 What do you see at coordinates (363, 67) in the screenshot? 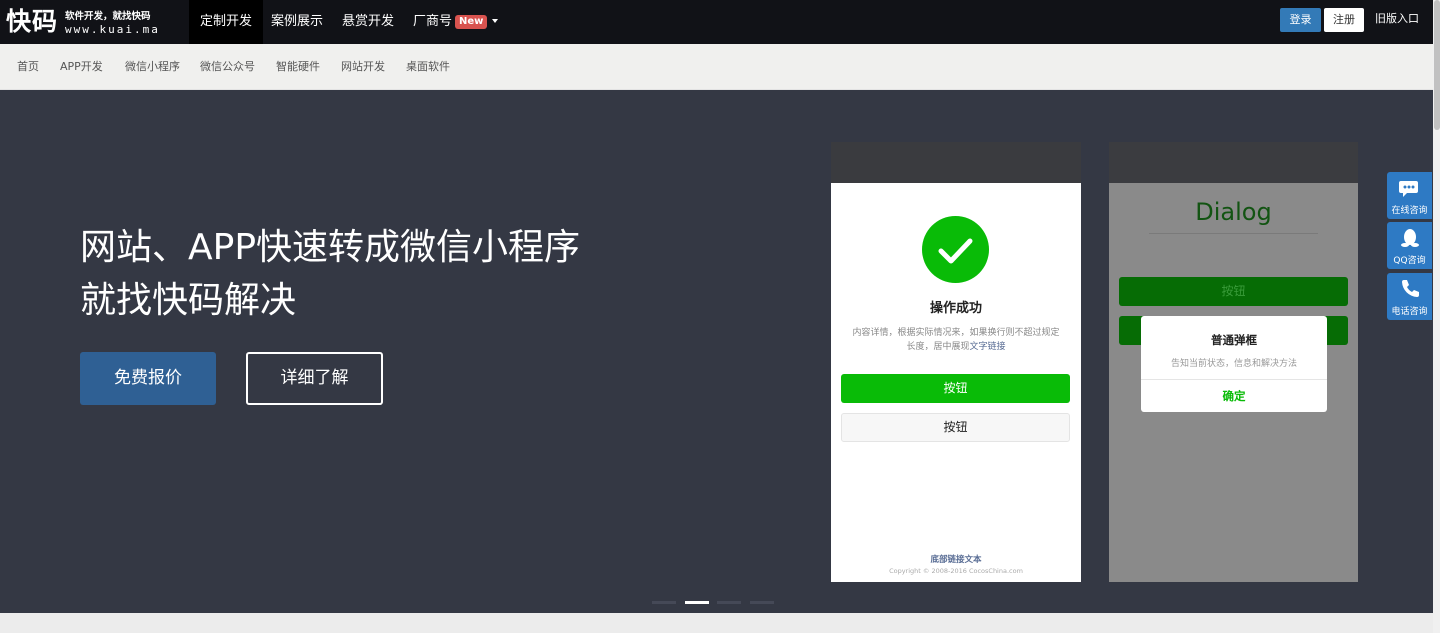
I see `subnav-item-website: 网站开发` at bounding box center [363, 67].